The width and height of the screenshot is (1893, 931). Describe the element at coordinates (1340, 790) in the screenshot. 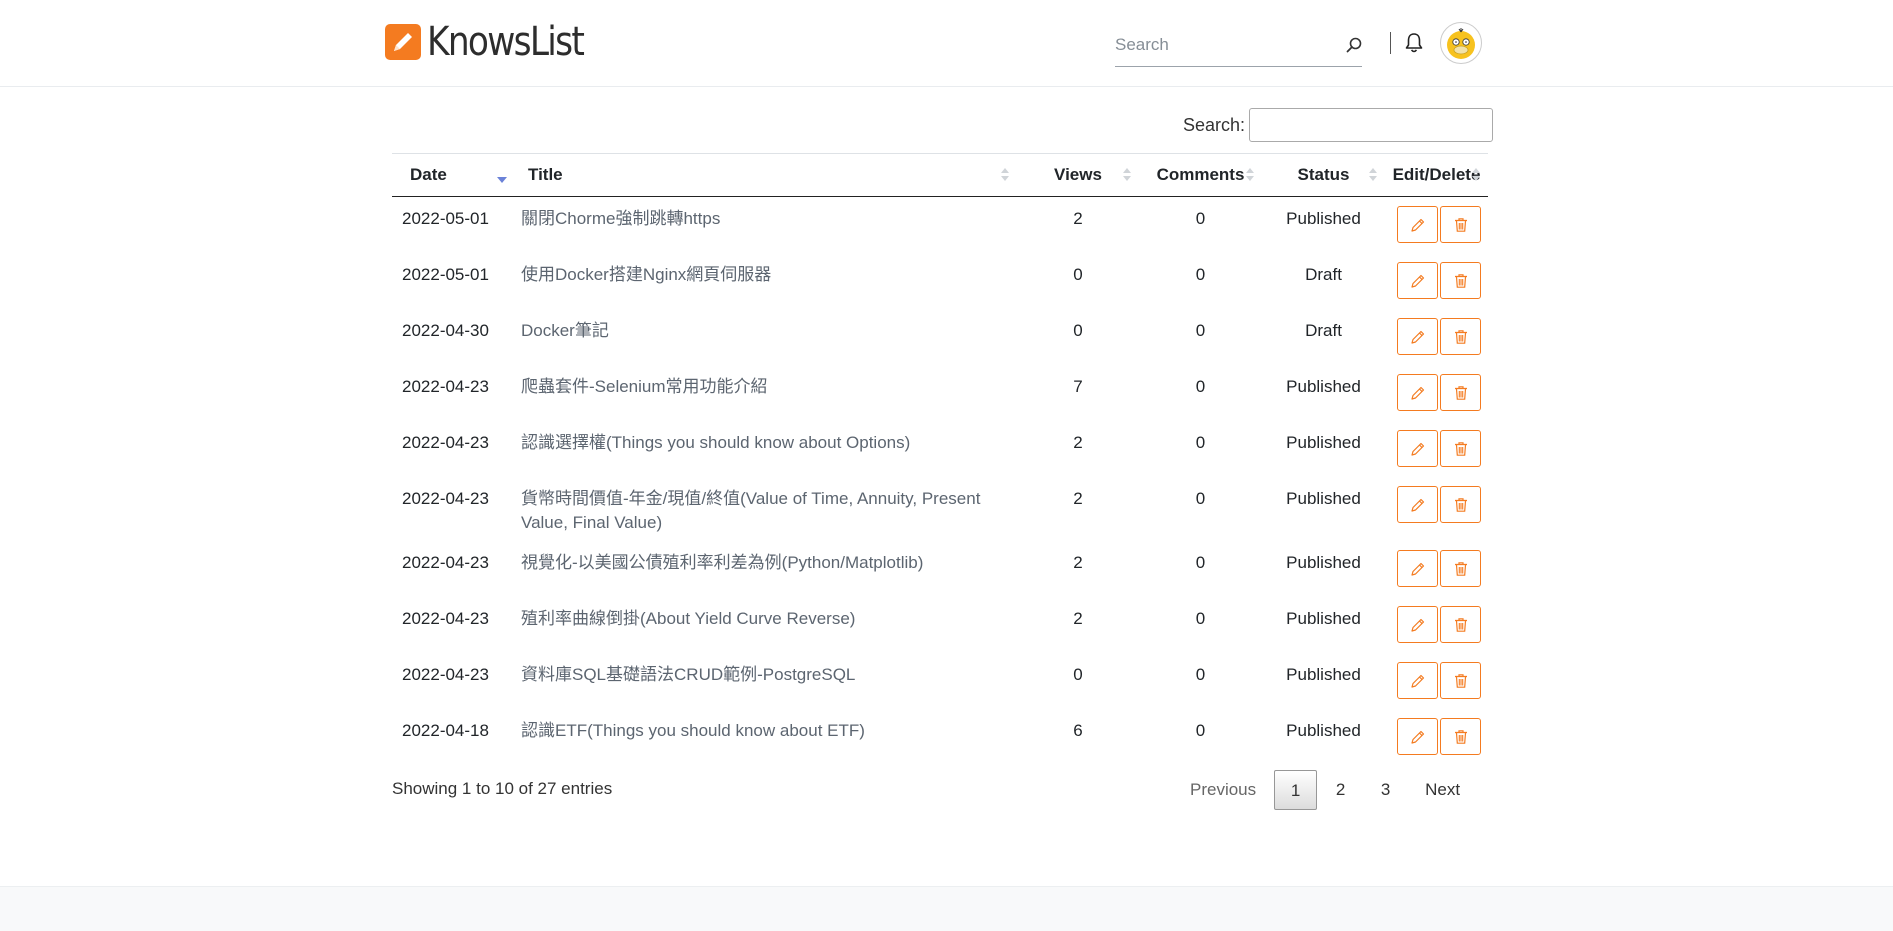

I see `pagination-page-2: 2` at that location.